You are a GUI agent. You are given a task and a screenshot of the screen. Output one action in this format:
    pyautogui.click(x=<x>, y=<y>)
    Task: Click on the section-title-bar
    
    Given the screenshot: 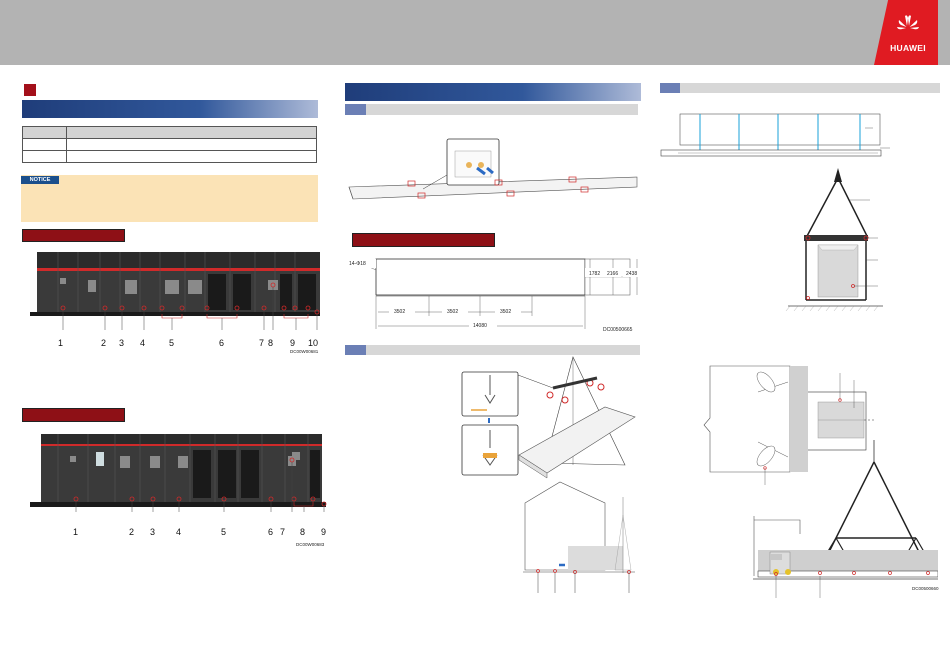 What is the action you would take?
    pyautogui.click(x=170, y=109)
    